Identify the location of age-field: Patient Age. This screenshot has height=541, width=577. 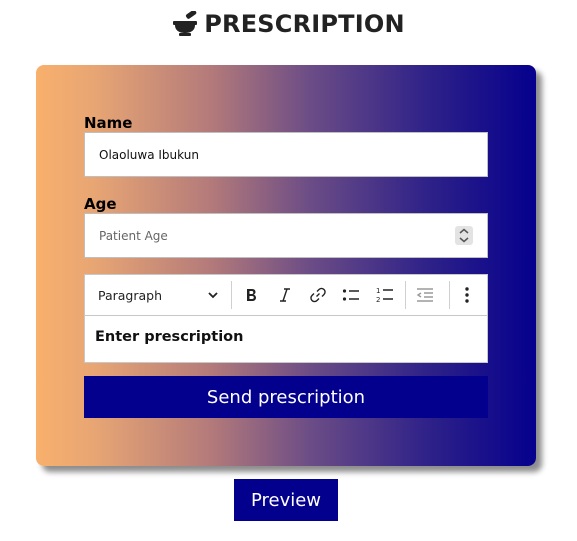
(286, 235).